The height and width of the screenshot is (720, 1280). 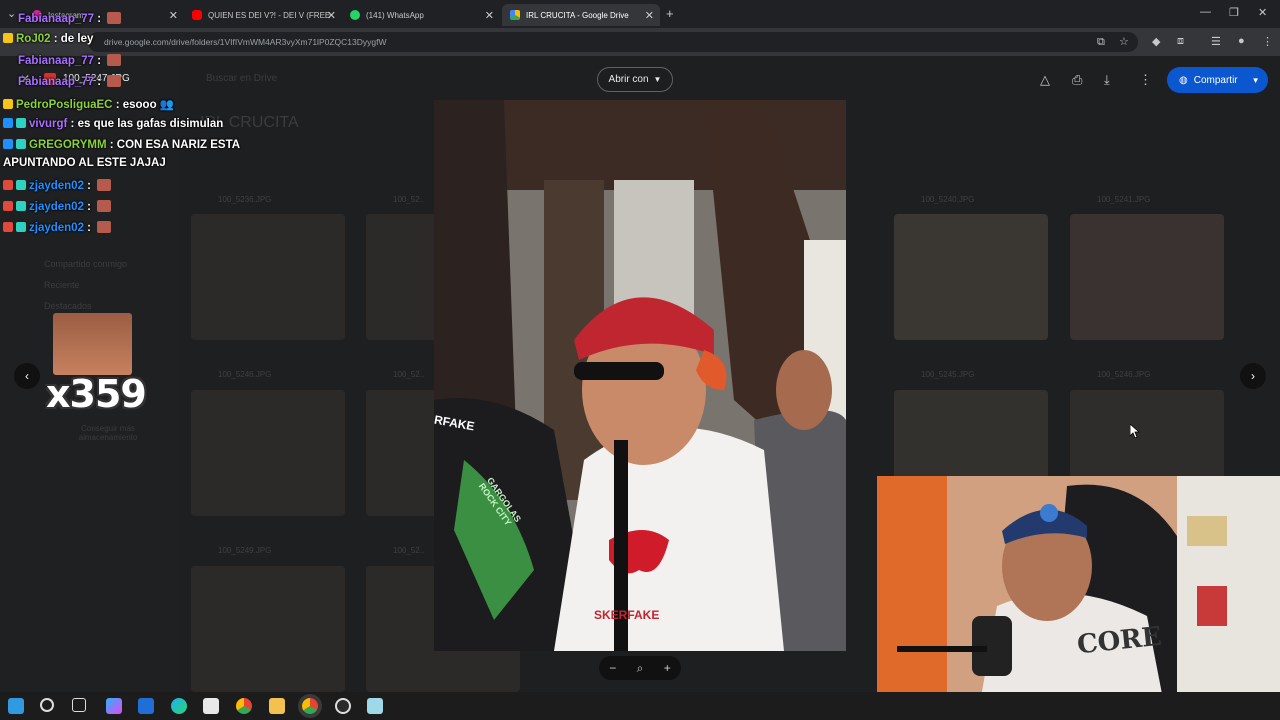 I want to click on next-image-button: ›, so click(x=1253, y=376).